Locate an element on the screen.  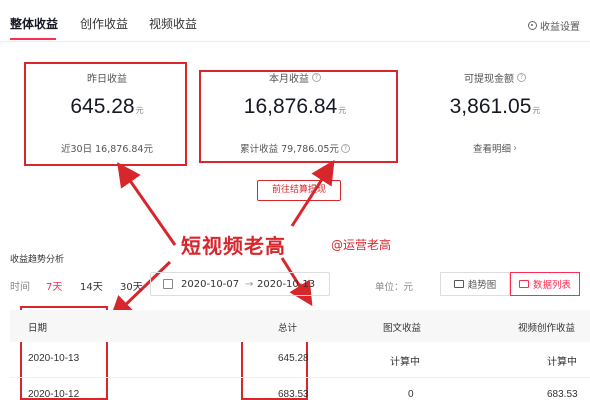
withdraw-settlement-button: 前往结算提现 is located at coordinates (299, 190).